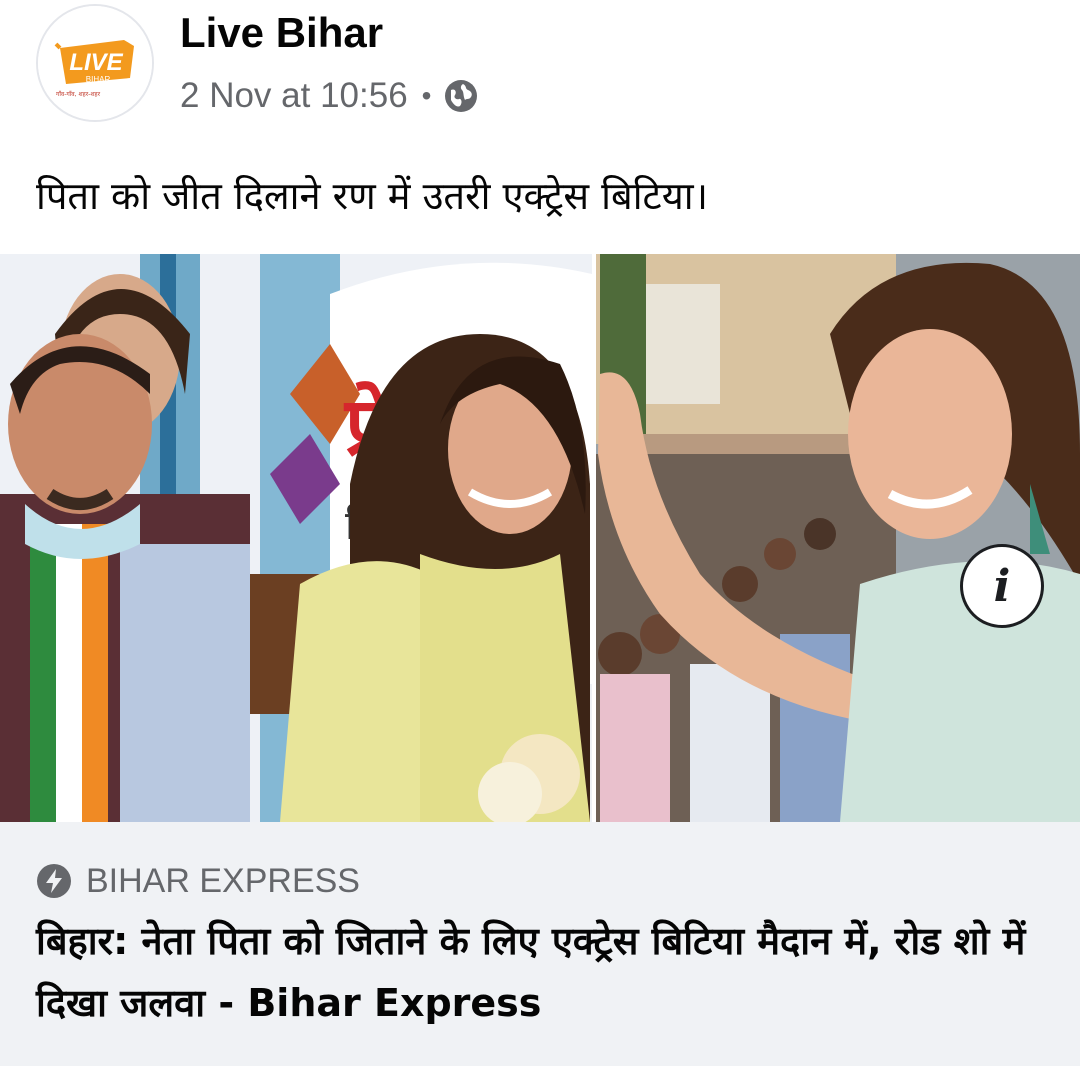 This screenshot has width=1080, height=1076. I want to click on page-avatar: LIVE BIHAR गाँव-गाँव, शहर-शहर, so click(95, 63).